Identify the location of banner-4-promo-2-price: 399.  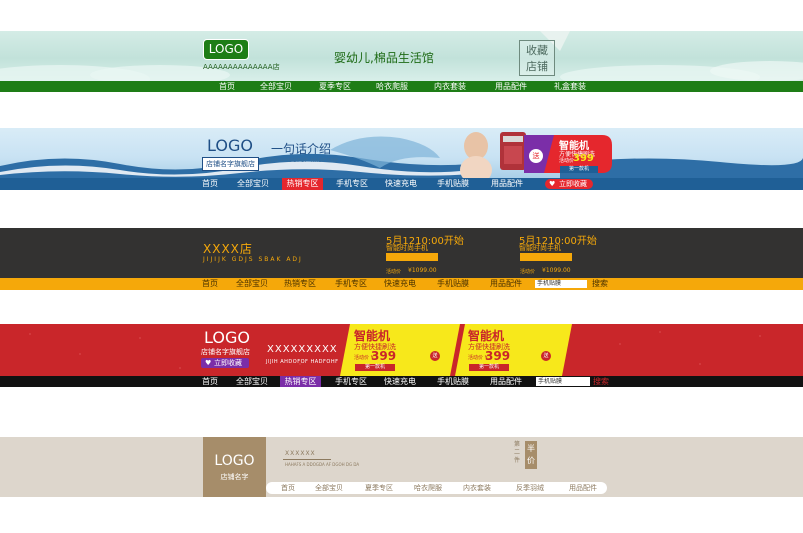
(498, 356).